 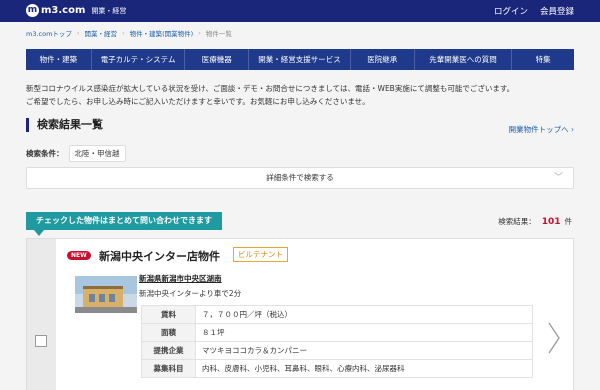 What do you see at coordinates (45, 153) in the screenshot?
I see `conditions-label: 検索条件：` at bounding box center [45, 153].